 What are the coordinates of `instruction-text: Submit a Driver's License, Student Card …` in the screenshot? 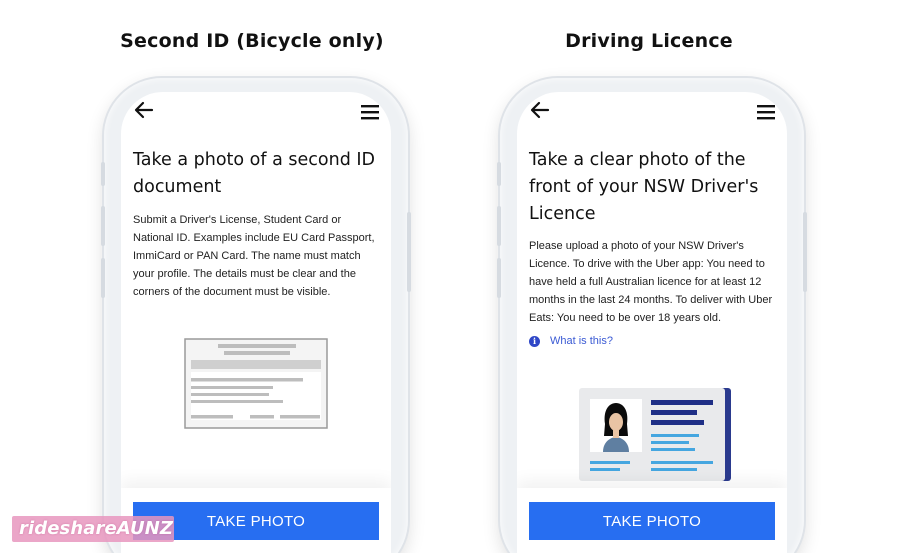 It's located at (254, 256).